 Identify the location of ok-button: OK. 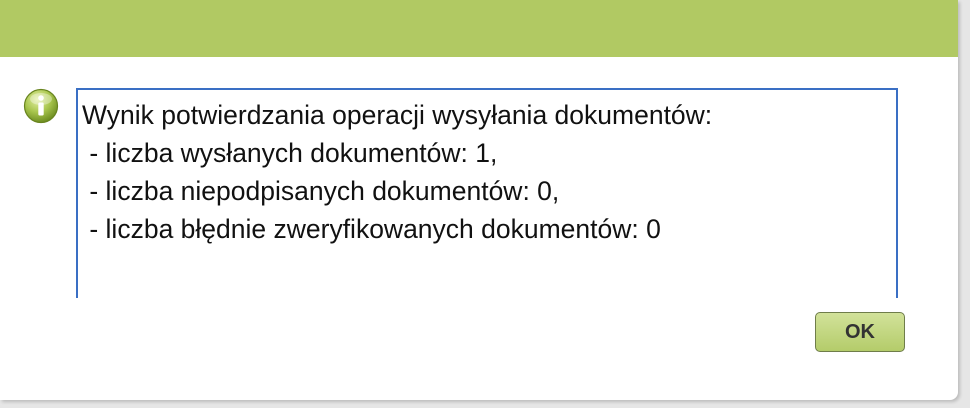
(860, 332).